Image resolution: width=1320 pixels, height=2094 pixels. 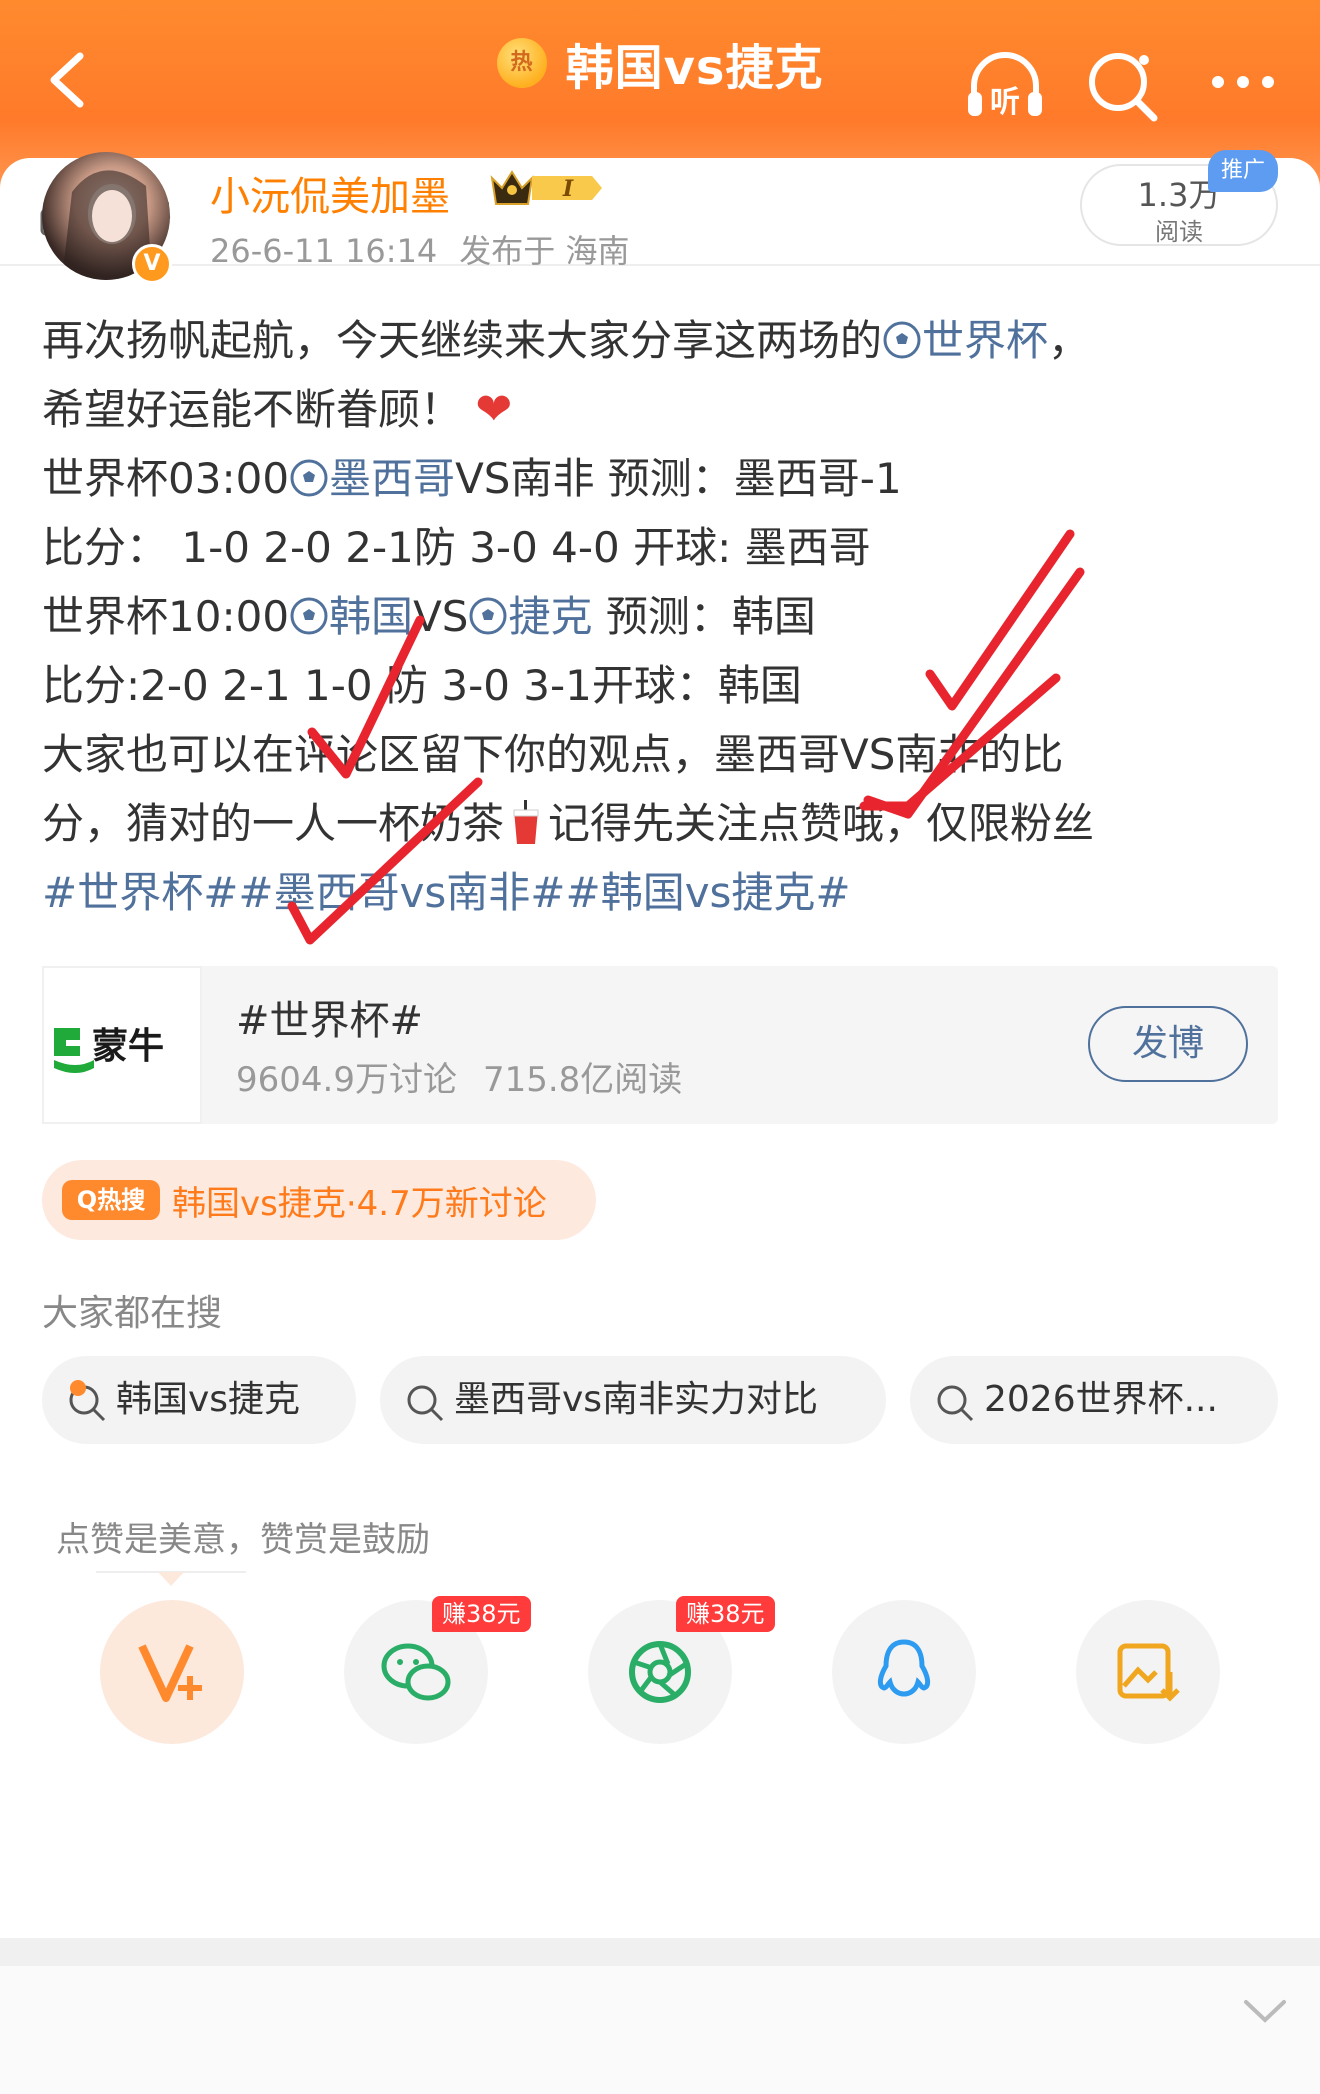 What do you see at coordinates (985, 340) in the screenshot?
I see `topic-link: 世界杯` at bounding box center [985, 340].